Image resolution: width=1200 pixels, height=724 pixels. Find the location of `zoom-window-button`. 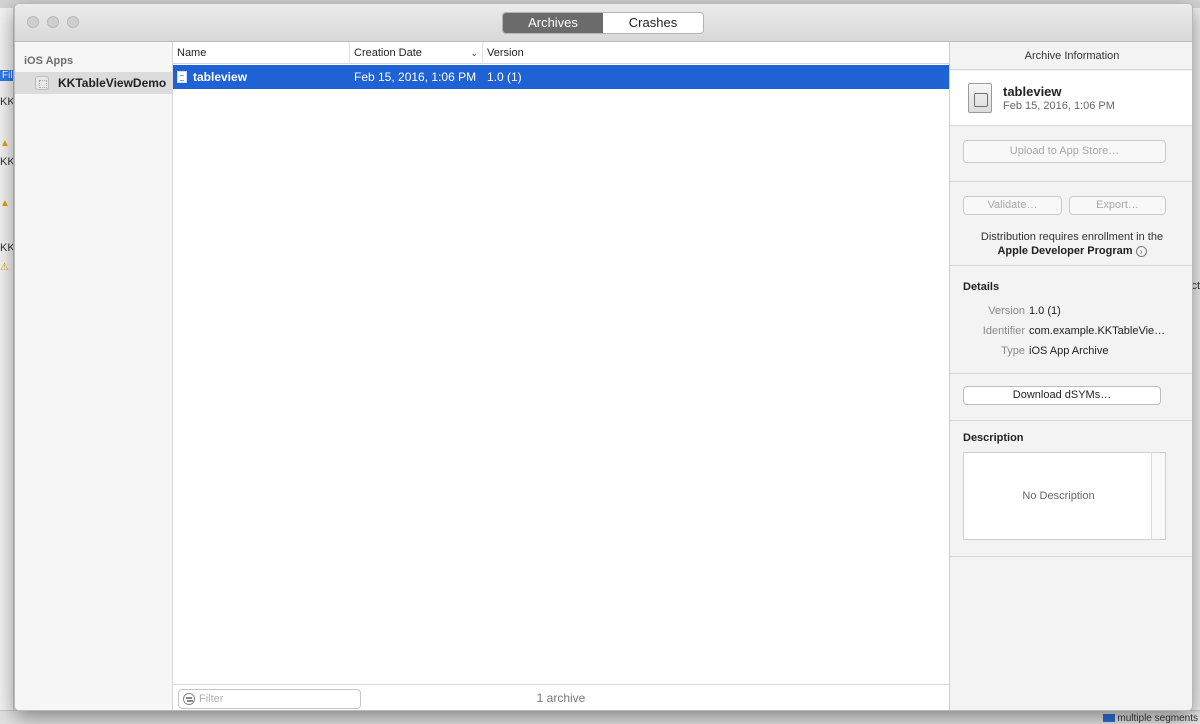

zoom-window-button is located at coordinates (73, 22).